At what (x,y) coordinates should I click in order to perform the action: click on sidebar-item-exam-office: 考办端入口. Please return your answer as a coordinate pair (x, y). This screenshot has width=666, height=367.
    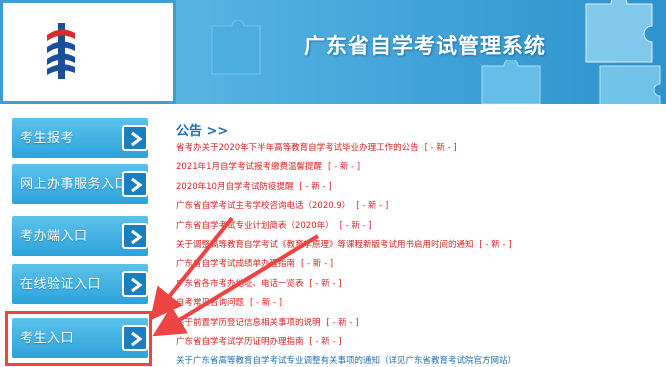
    Looking at the image, I should click on (80, 236).